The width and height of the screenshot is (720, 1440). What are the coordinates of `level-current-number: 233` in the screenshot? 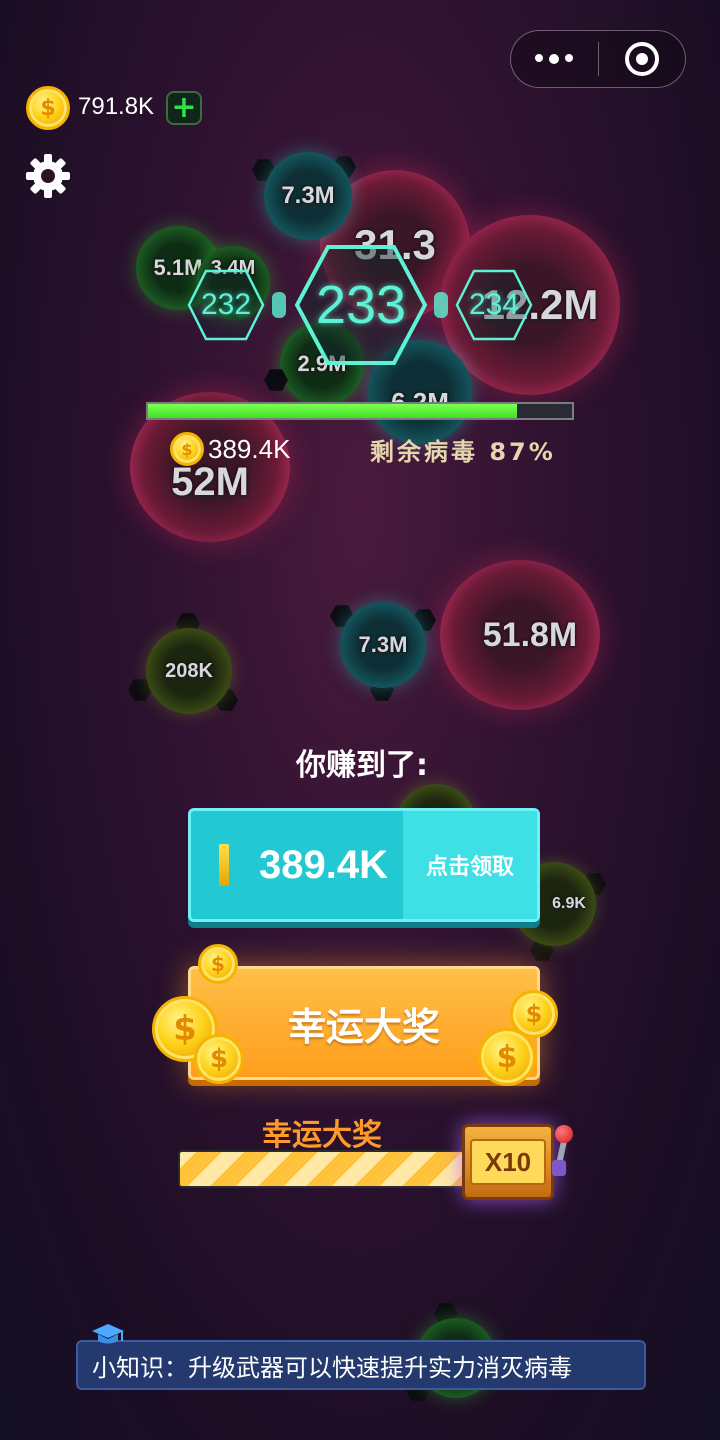 It's located at (361, 305).